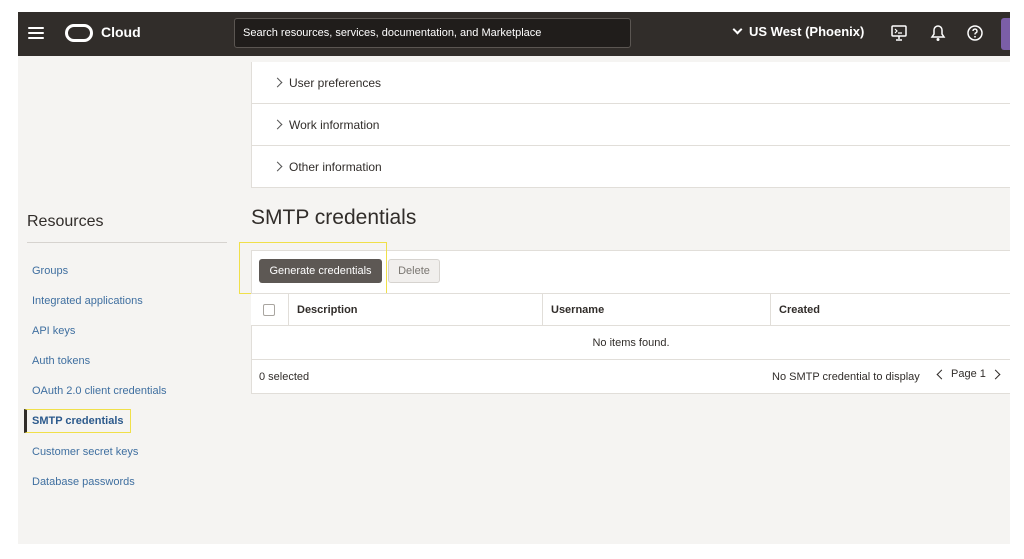 This screenshot has height=559, width=1024. What do you see at coordinates (631, 83) in the screenshot?
I see `accordion-user-preferences: User preferences` at bounding box center [631, 83].